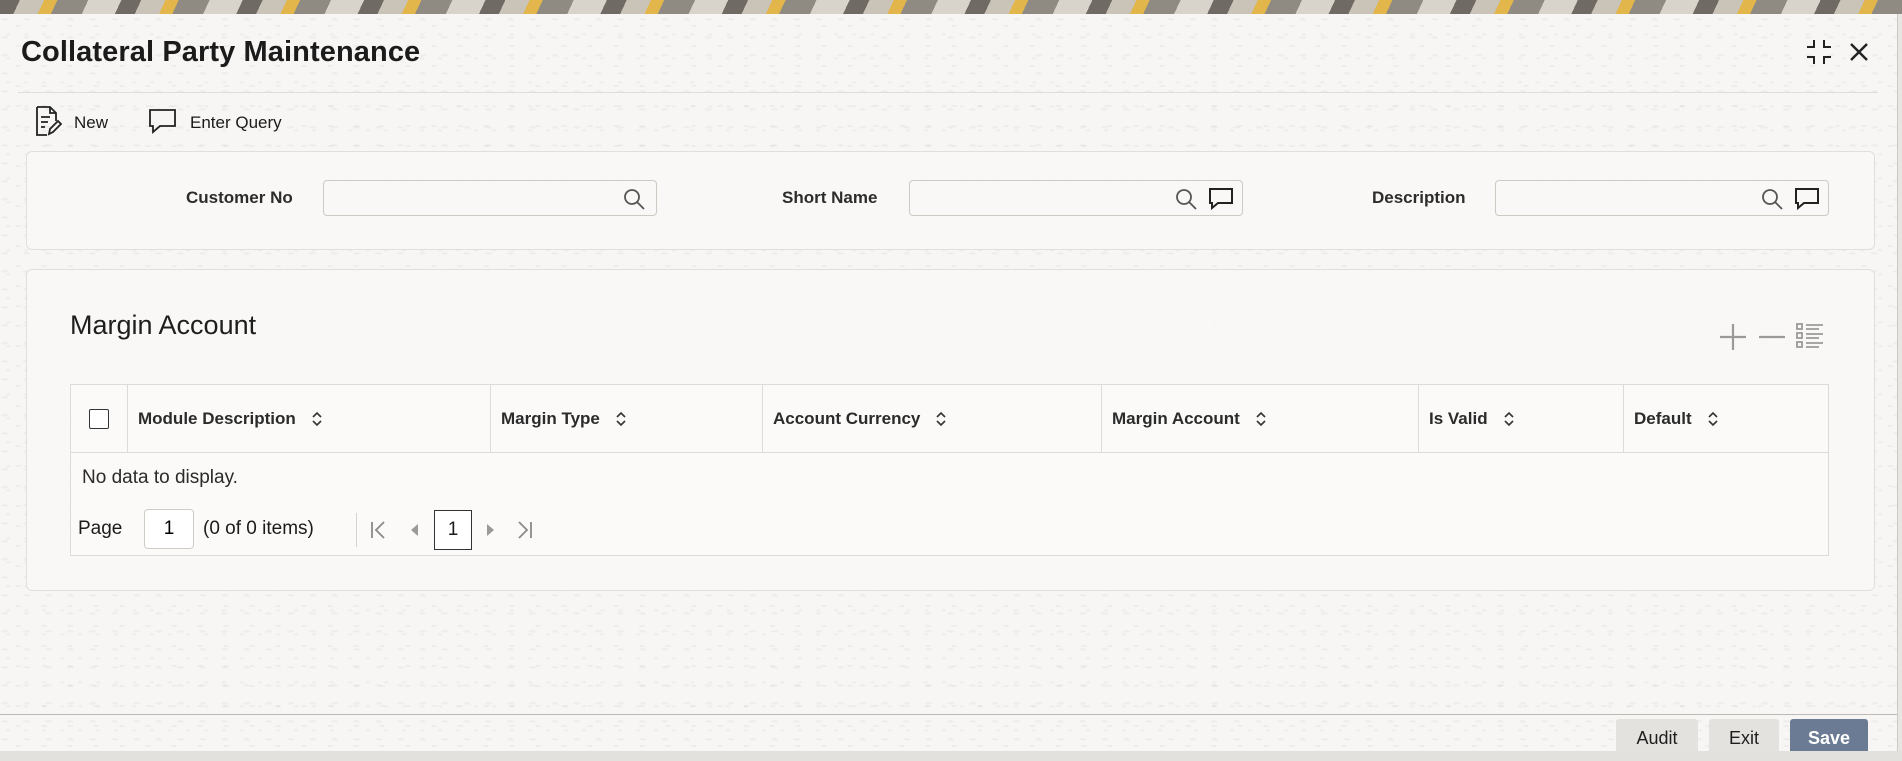  I want to click on title-divider, so click(948, 92).